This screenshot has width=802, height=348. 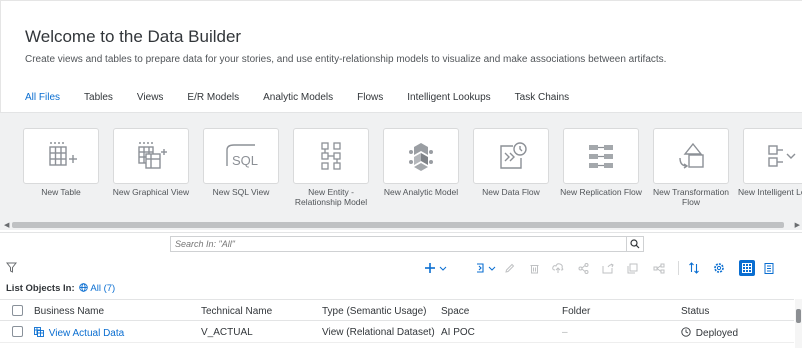 What do you see at coordinates (69, 311) in the screenshot?
I see `column-header-business-name: Business Name` at bounding box center [69, 311].